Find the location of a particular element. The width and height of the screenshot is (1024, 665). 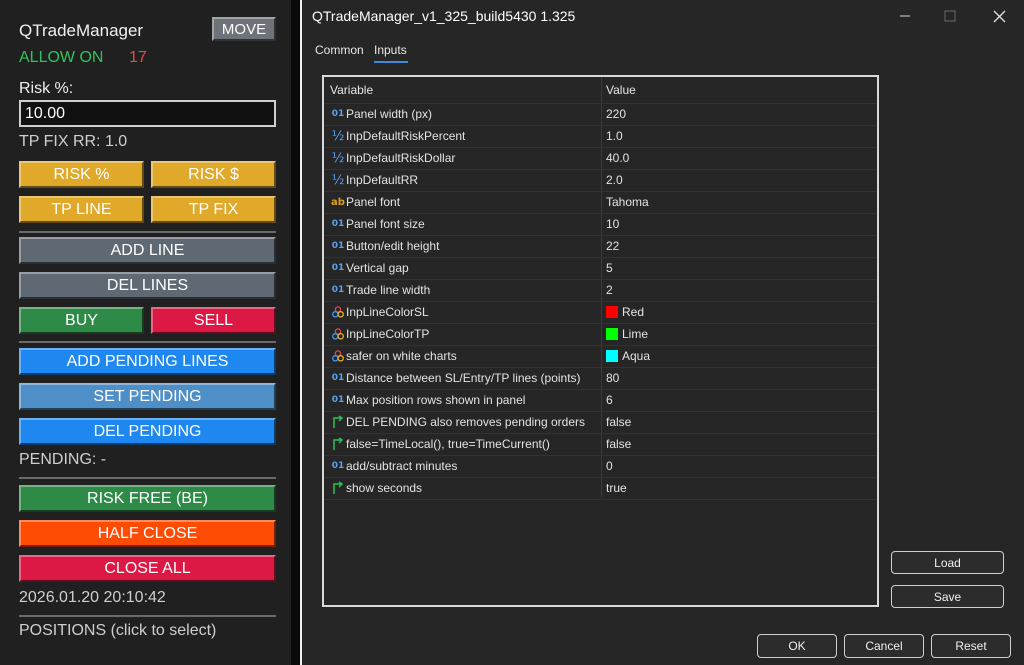

risk-label: Risk %: is located at coordinates (46, 88).